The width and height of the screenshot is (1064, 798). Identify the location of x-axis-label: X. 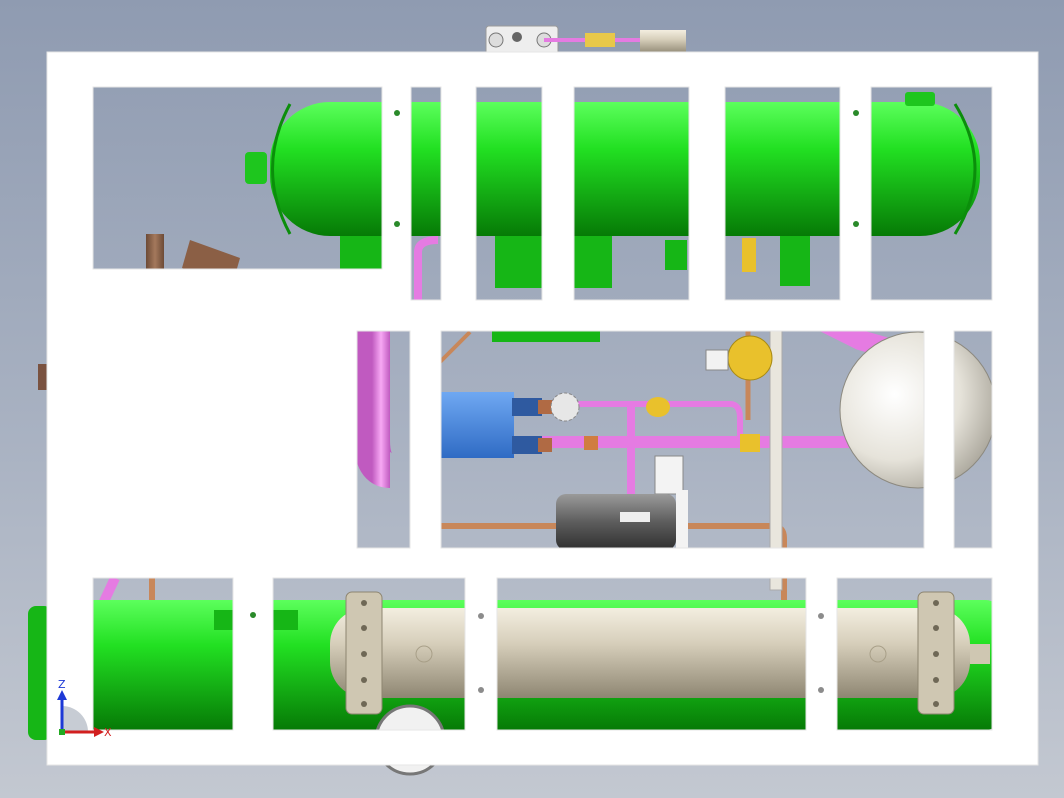
(108, 732).